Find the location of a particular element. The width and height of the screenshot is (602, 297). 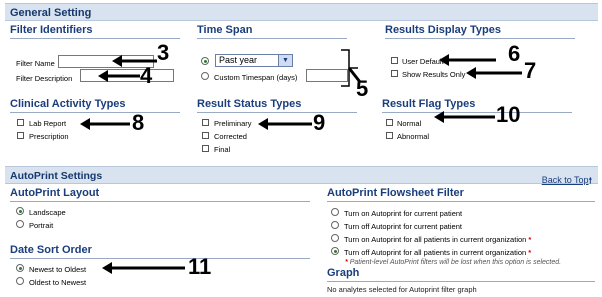

callout-number: 9 is located at coordinates (319, 122).